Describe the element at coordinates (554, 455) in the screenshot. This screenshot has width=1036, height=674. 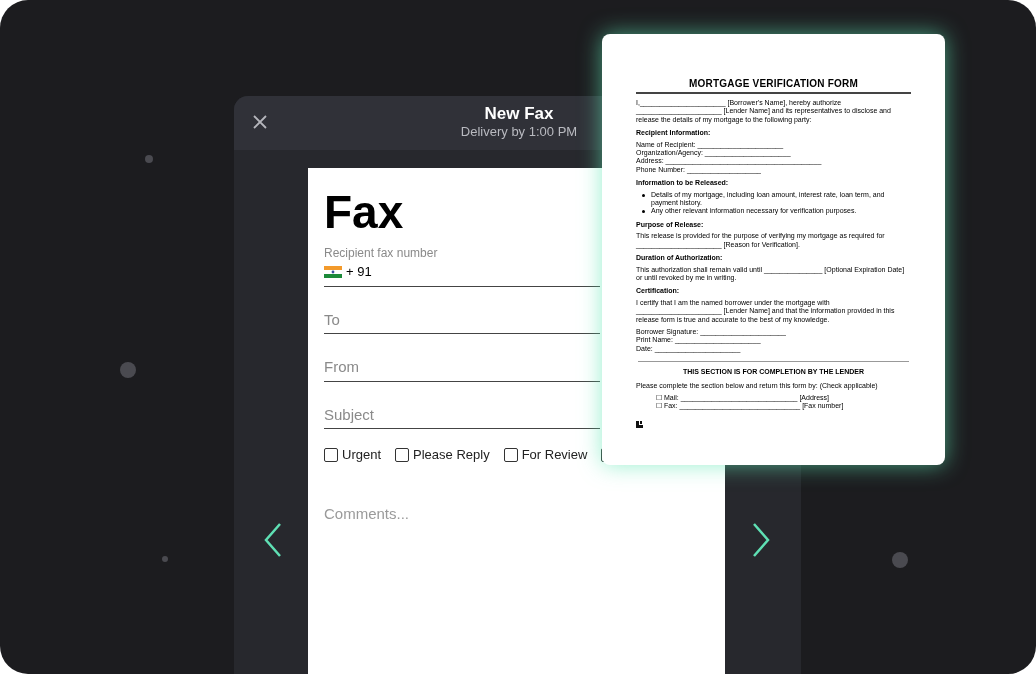
I see `checkbox-label: For Review` at that location.